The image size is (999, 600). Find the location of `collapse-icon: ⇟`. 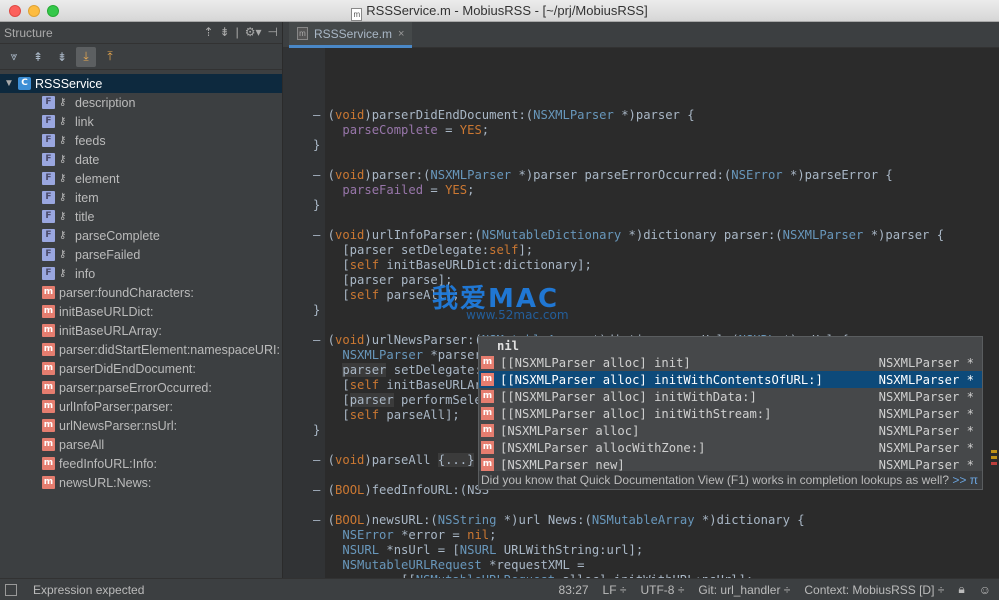

collapse-icon: ⇟ is located at coordinates (62, 57).